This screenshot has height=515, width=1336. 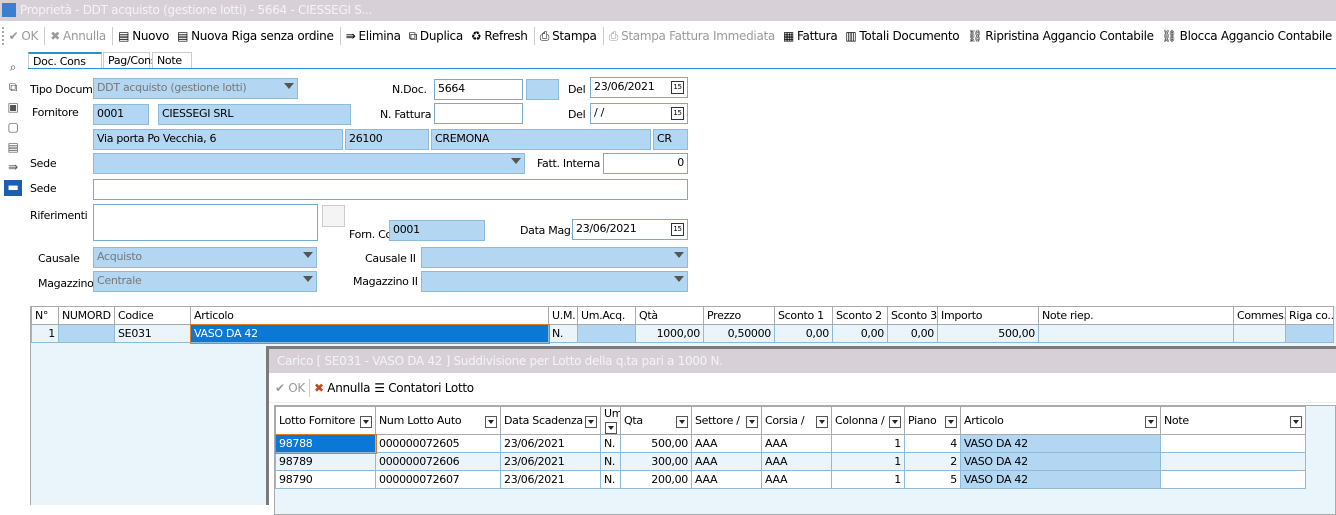 I want to click on network-icon: ⧉, so click(x=13, y=88).